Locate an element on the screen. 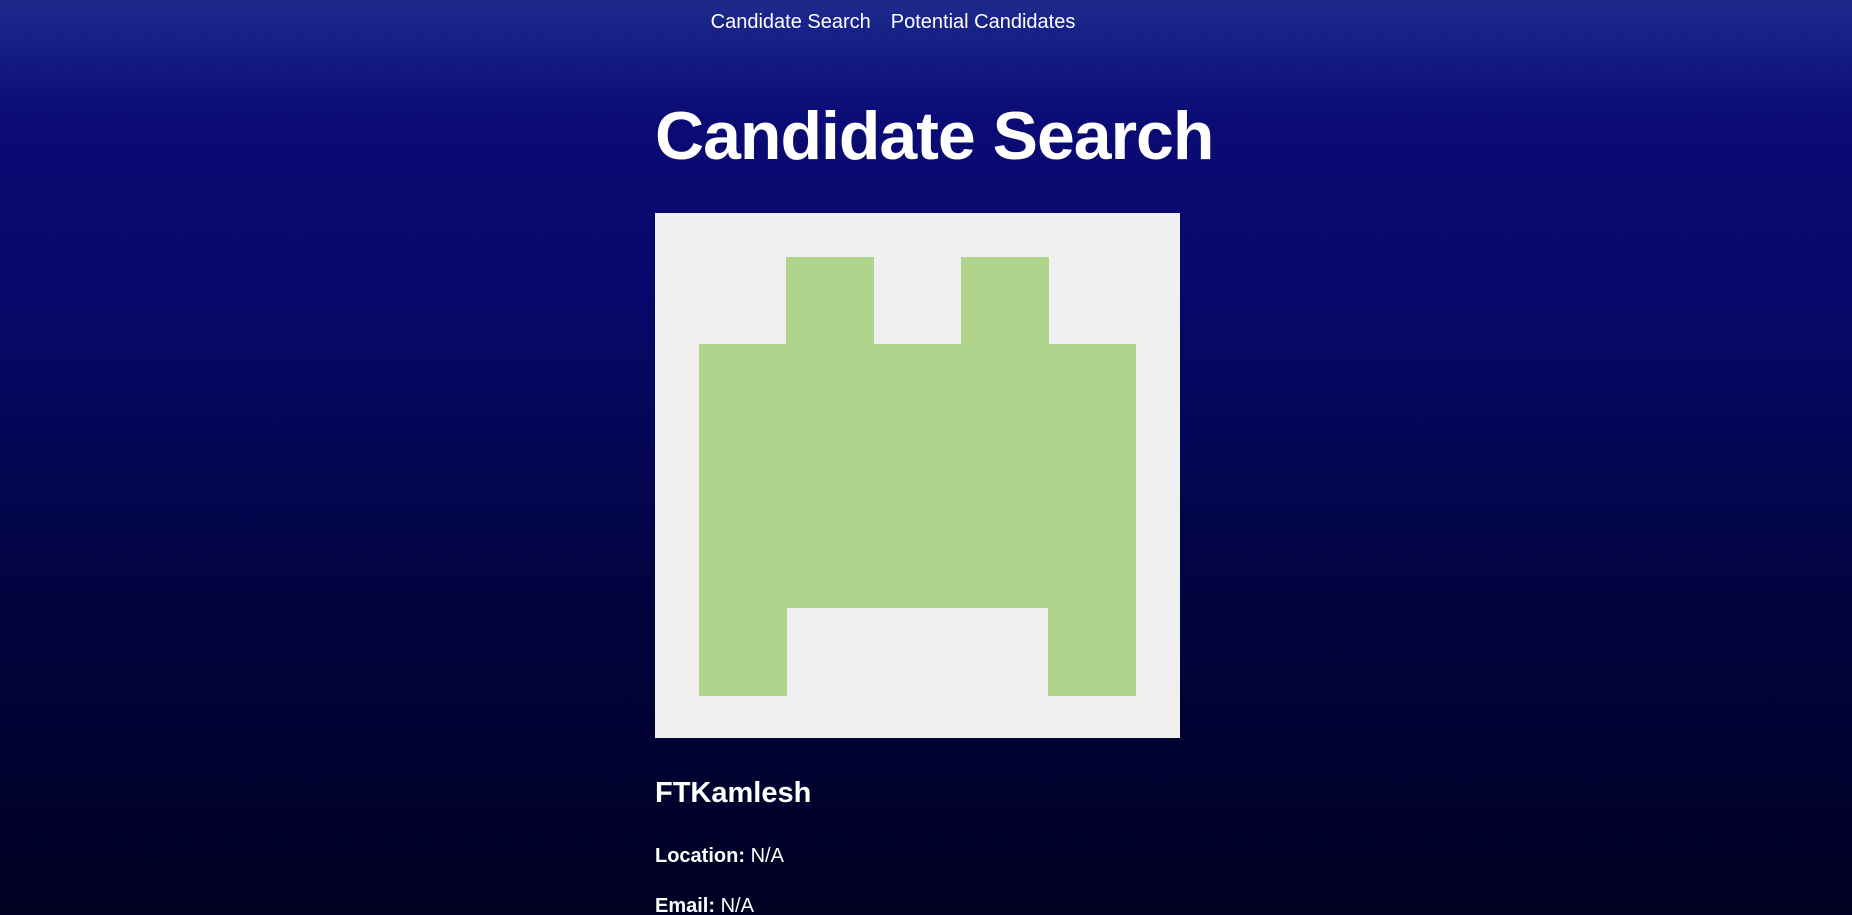 This screenshot has width=1852, height=915. candidate-email: Email: N/A is located at coordinates (704, 904).